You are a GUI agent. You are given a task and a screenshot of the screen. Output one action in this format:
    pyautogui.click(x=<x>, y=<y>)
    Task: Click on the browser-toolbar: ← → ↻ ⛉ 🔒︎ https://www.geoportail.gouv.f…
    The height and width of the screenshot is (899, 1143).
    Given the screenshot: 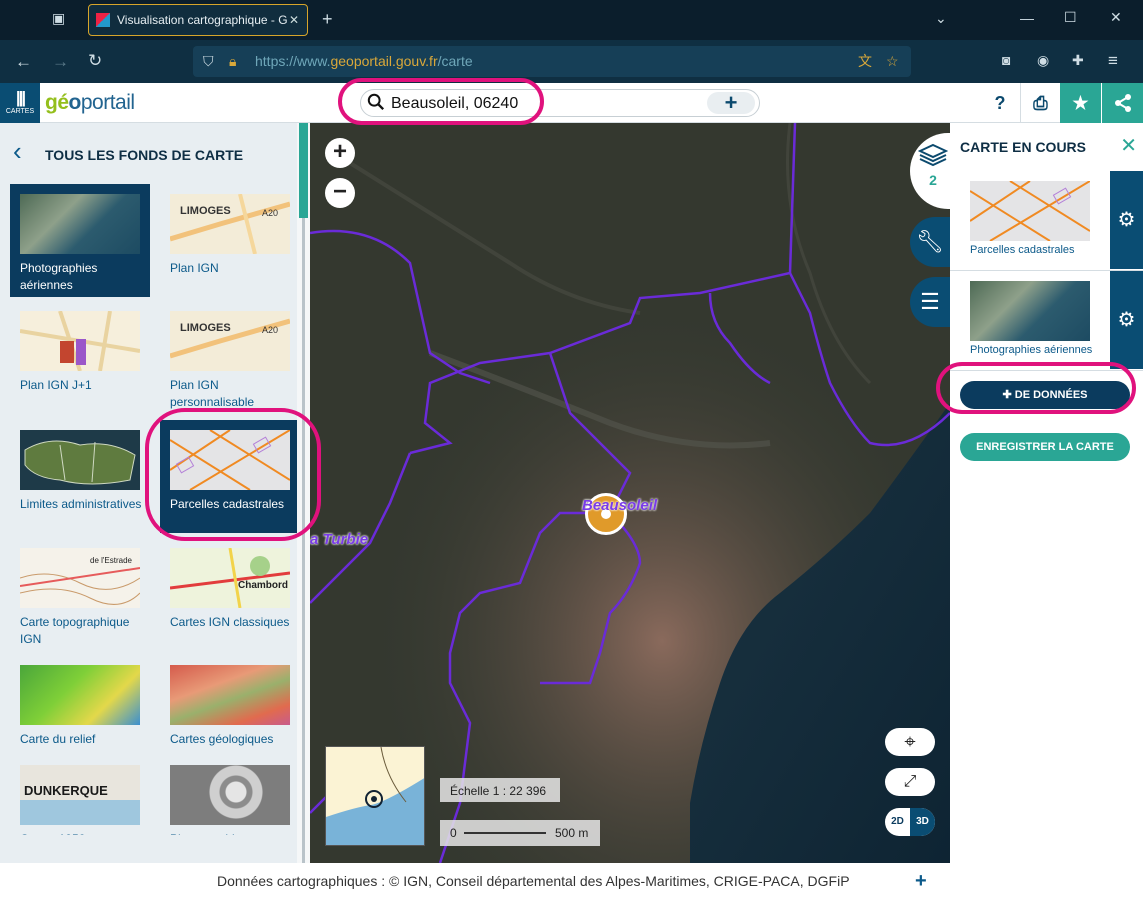 What is the action you would take?
    pyautogui.click(x=571, y=61)
    